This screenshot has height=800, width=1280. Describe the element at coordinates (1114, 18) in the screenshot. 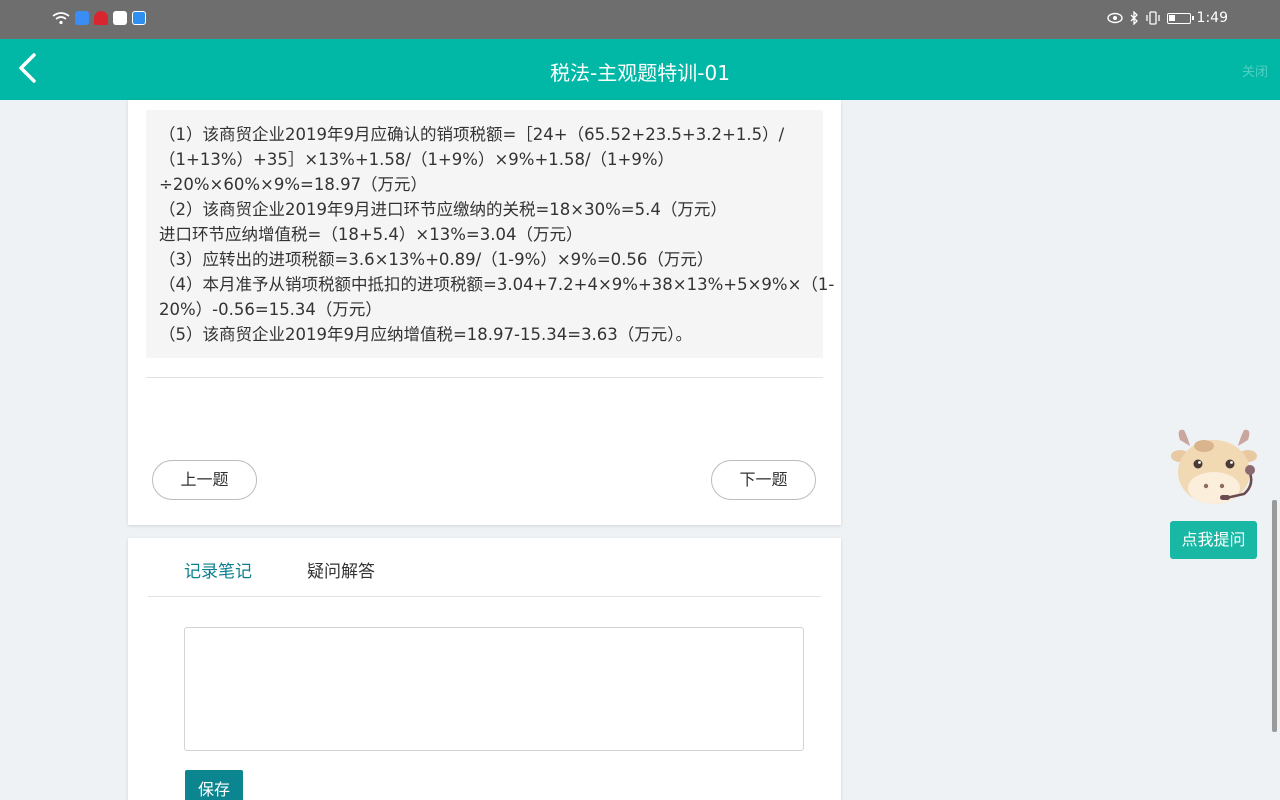

I see `eye-icon` at that location.